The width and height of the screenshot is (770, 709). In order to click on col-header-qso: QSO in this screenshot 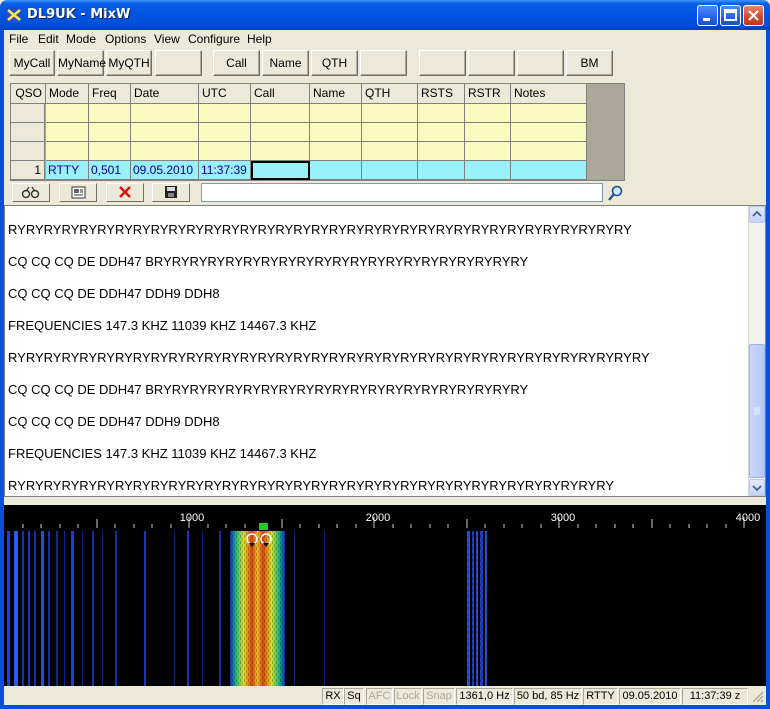, I will do `click(28, 94)`.